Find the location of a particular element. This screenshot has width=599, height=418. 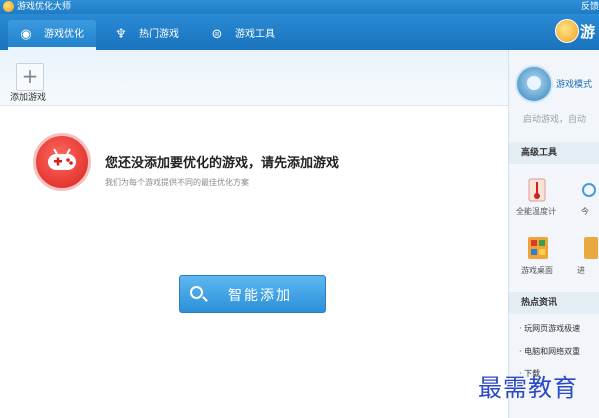

toolbar: + is located at coordinates (254, 78).